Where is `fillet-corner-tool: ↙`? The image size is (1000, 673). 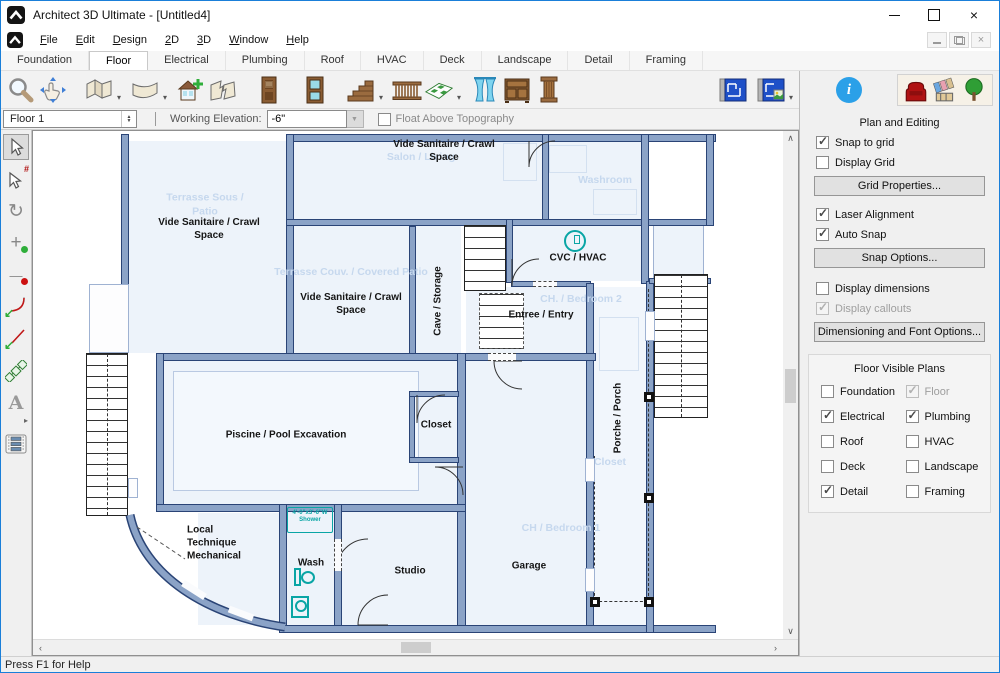 fillet-corner-tool: ↙ is located at coordinates (16, 307).